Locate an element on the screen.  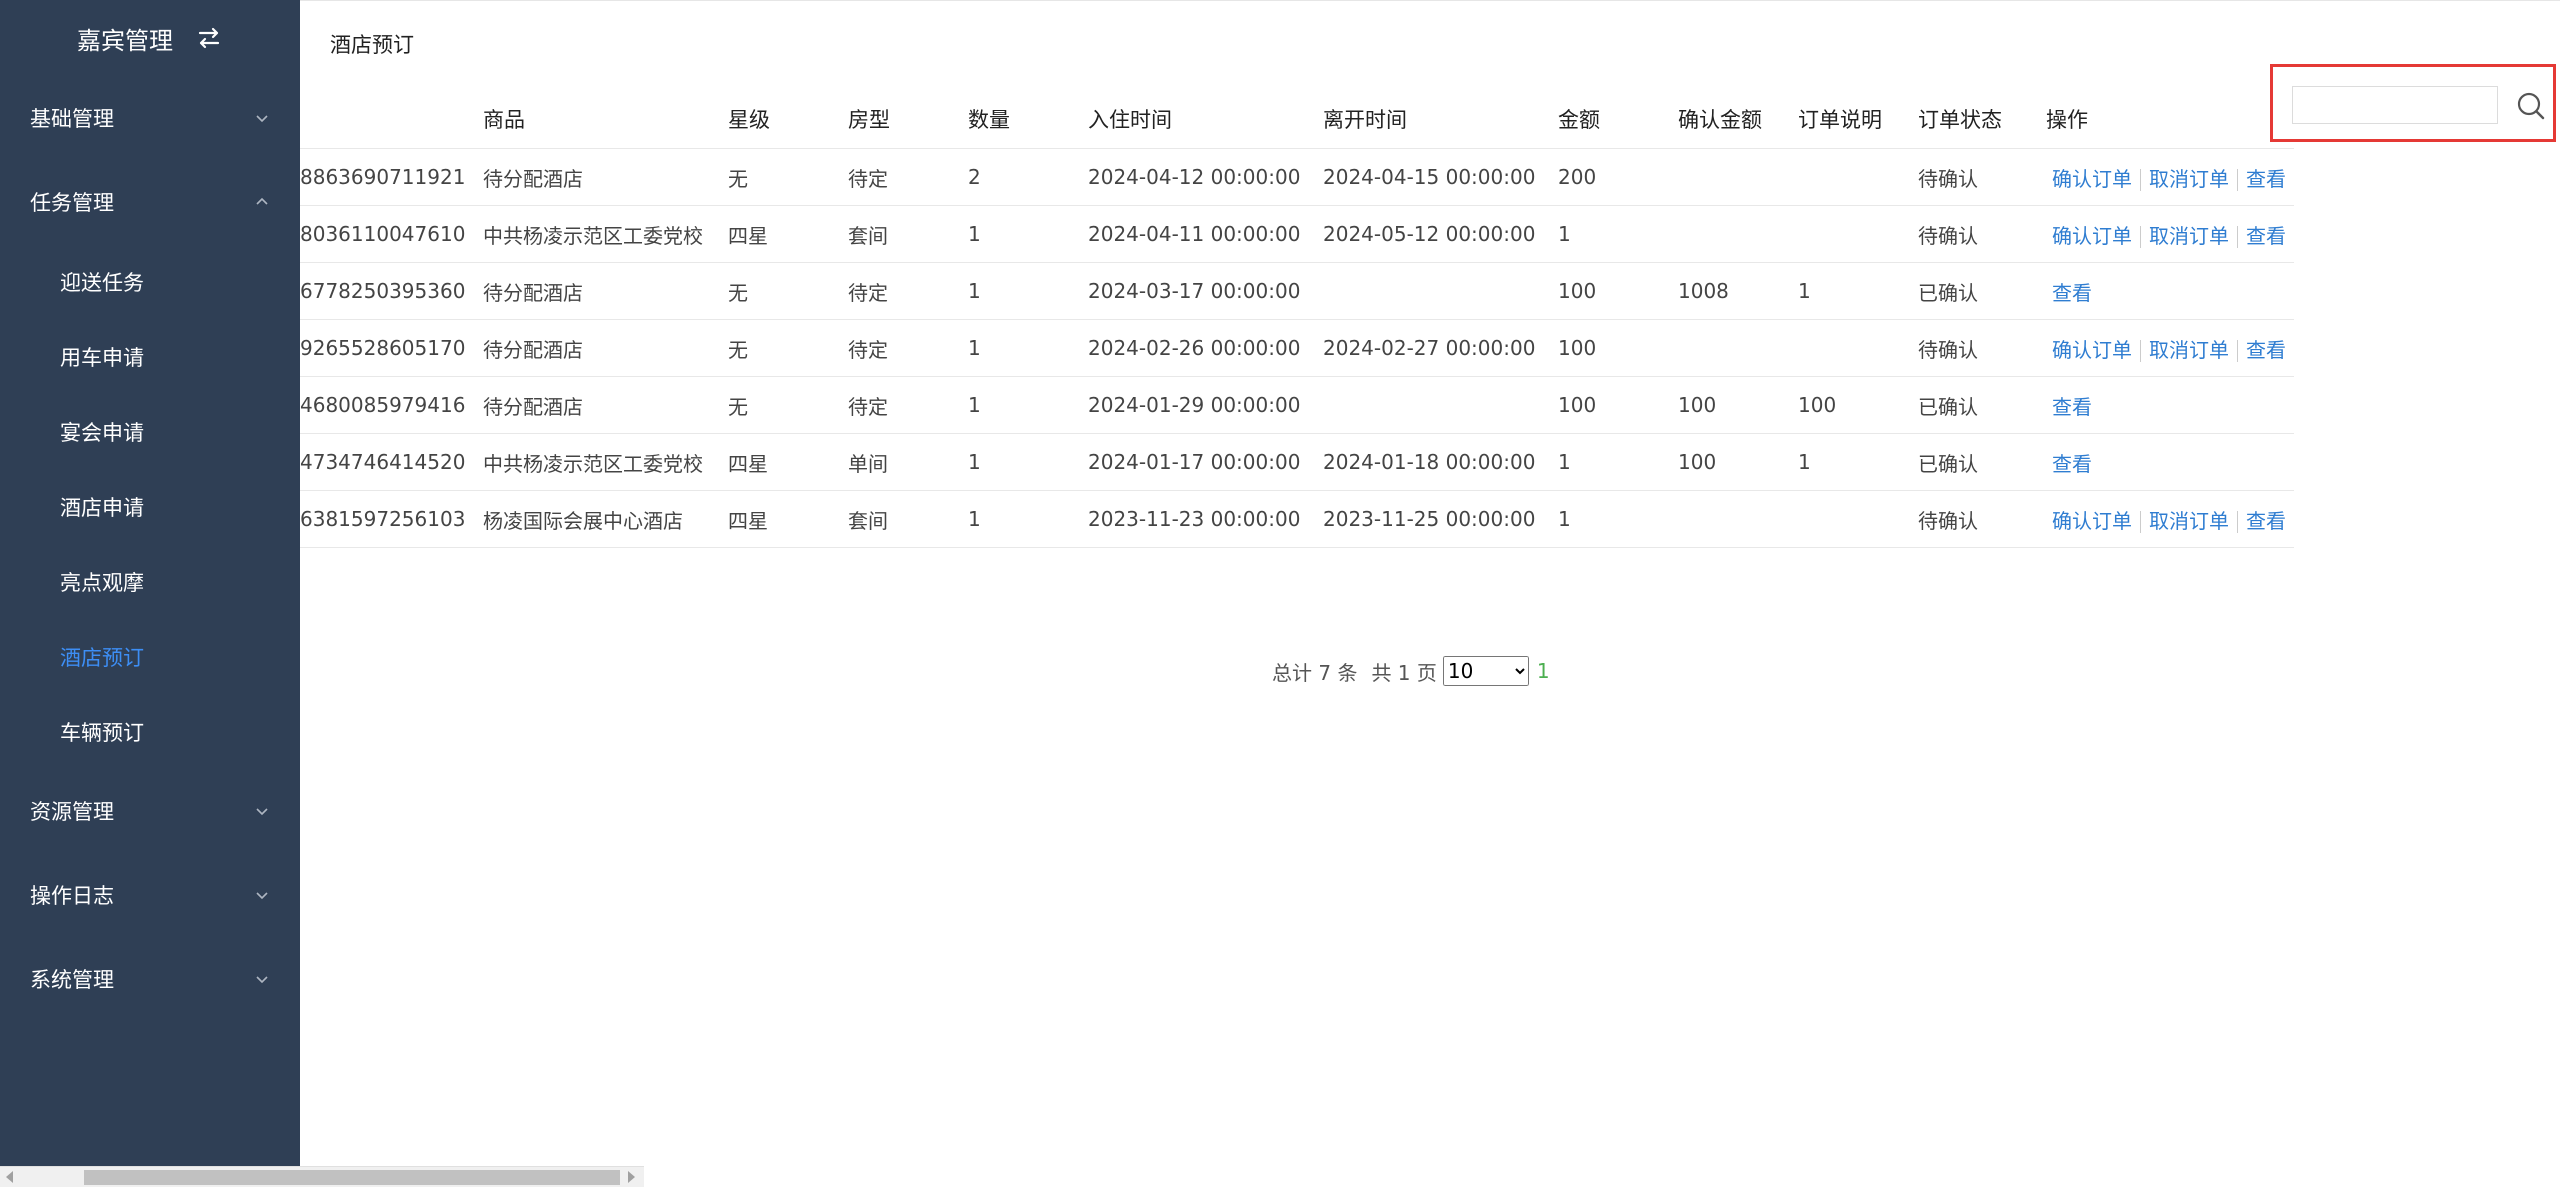
column-header: 确认金额 is located at coordinates (1738, 119).